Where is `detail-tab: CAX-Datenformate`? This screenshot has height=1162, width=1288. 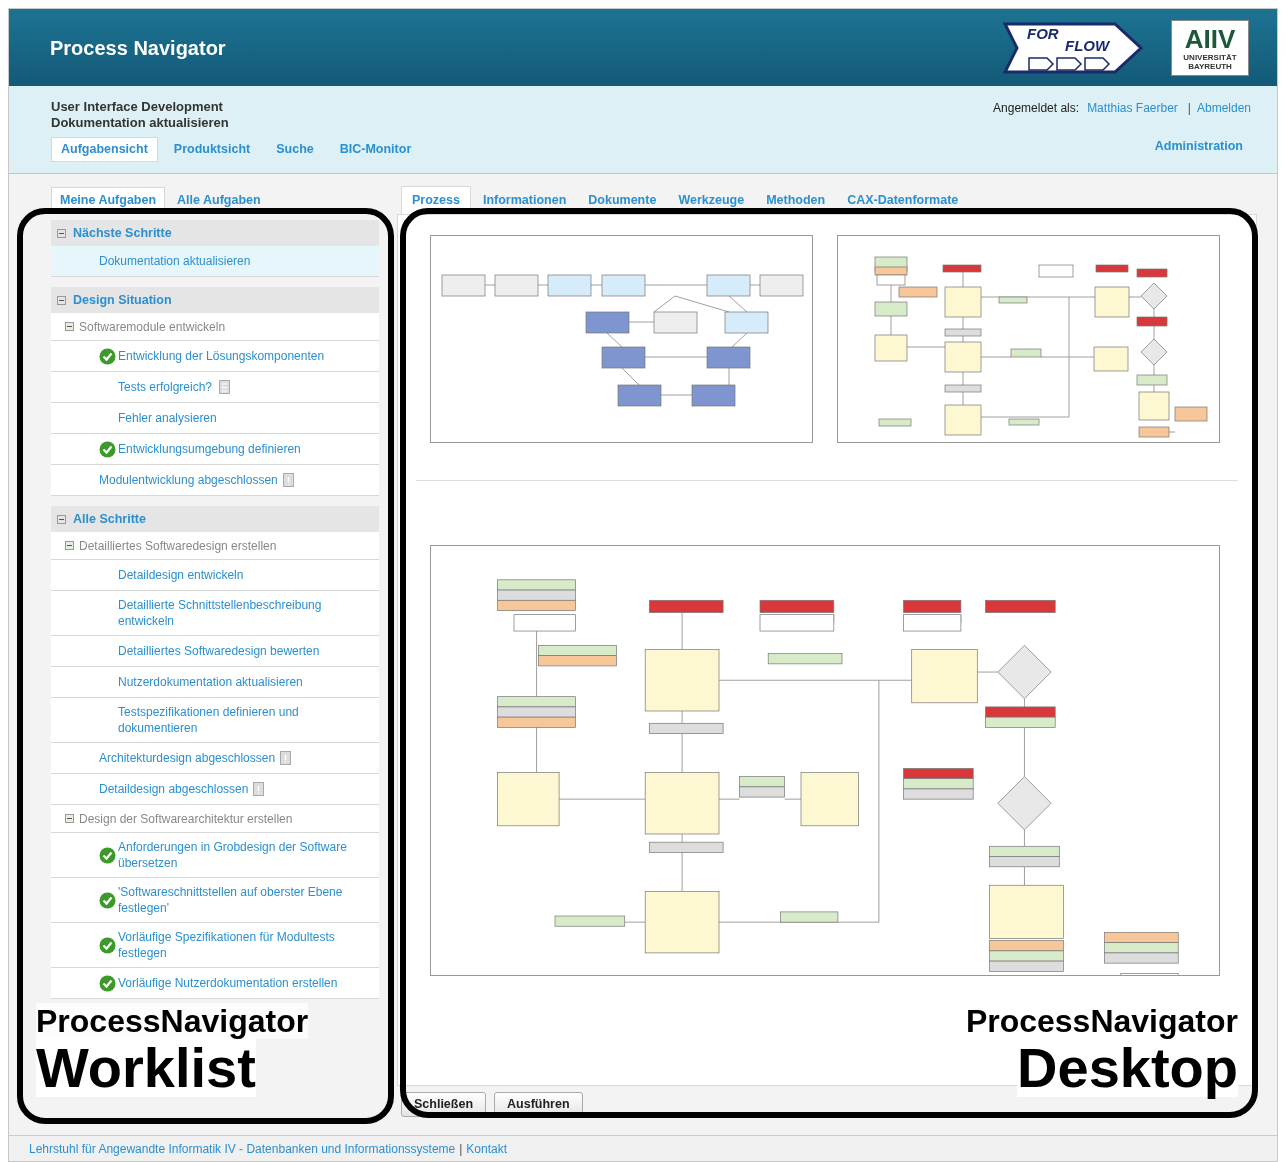 detail-tab: CAX-Datenformate is located at coordinates (903, 200).